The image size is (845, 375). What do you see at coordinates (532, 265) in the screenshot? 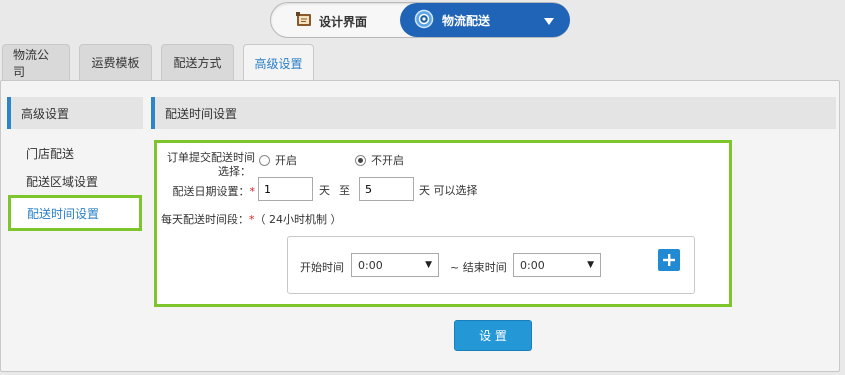
I see `end-time-value: 0:00` at bounding box center [532, 265].